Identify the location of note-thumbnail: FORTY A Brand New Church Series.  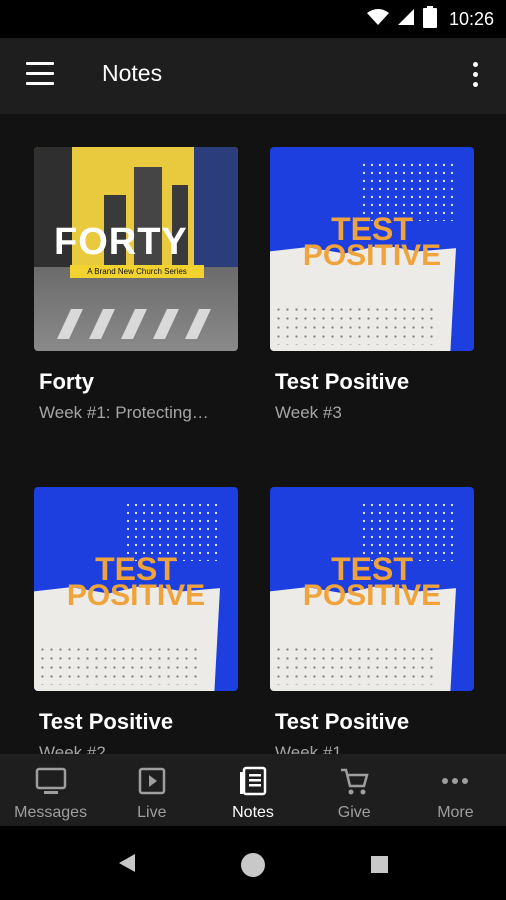
(136, 249).